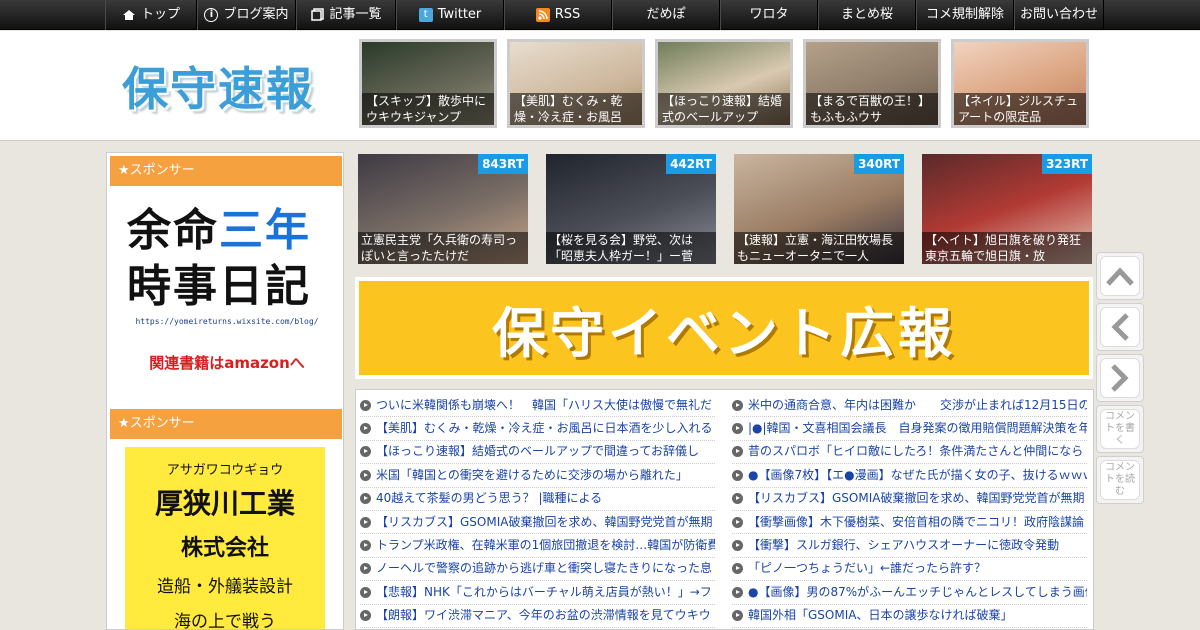  Describe the element at coordinates (917, 404) in the screenshot. I see `headline-text: 米中の通商合意、年内は困難か 交渉が止まれば12月15日の` at that location.